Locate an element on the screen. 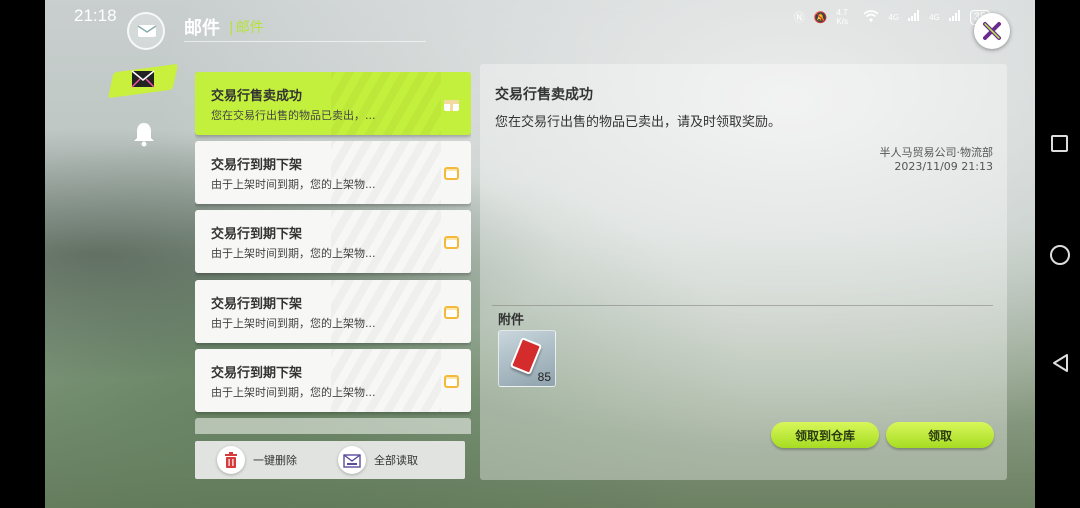 The width and height of the screenshot is (1080, 508). mute-icon: 🔕 is located at coordinates (820, 17).